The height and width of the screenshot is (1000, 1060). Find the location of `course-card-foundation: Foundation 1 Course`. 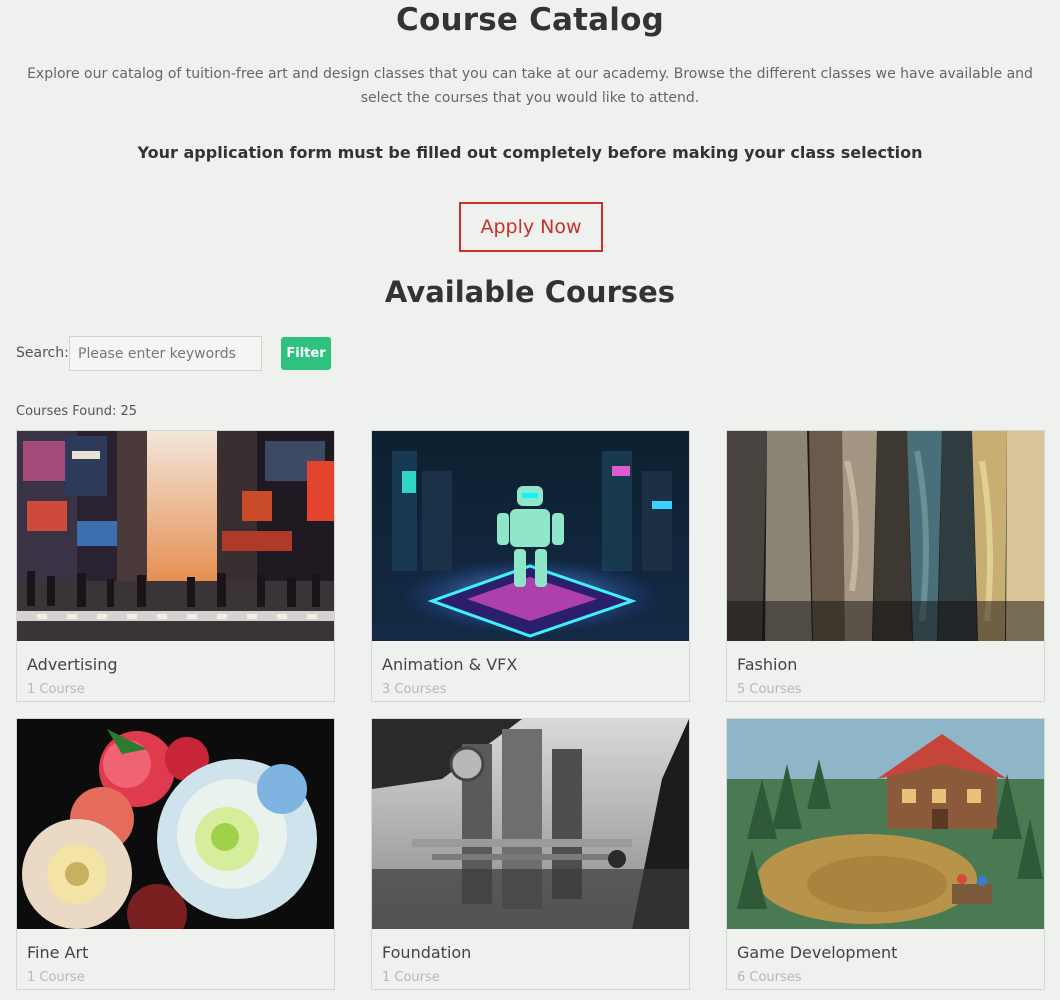

course-card-foundation: Foundation 1 Course is located at coordinates (530, 854).